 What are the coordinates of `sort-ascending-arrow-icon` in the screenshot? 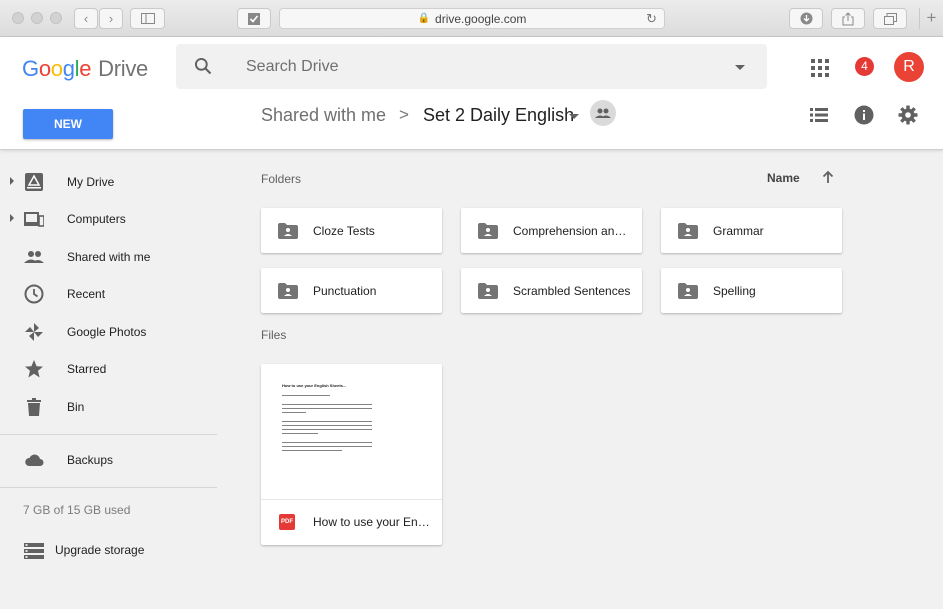 It's located at (828, 177).